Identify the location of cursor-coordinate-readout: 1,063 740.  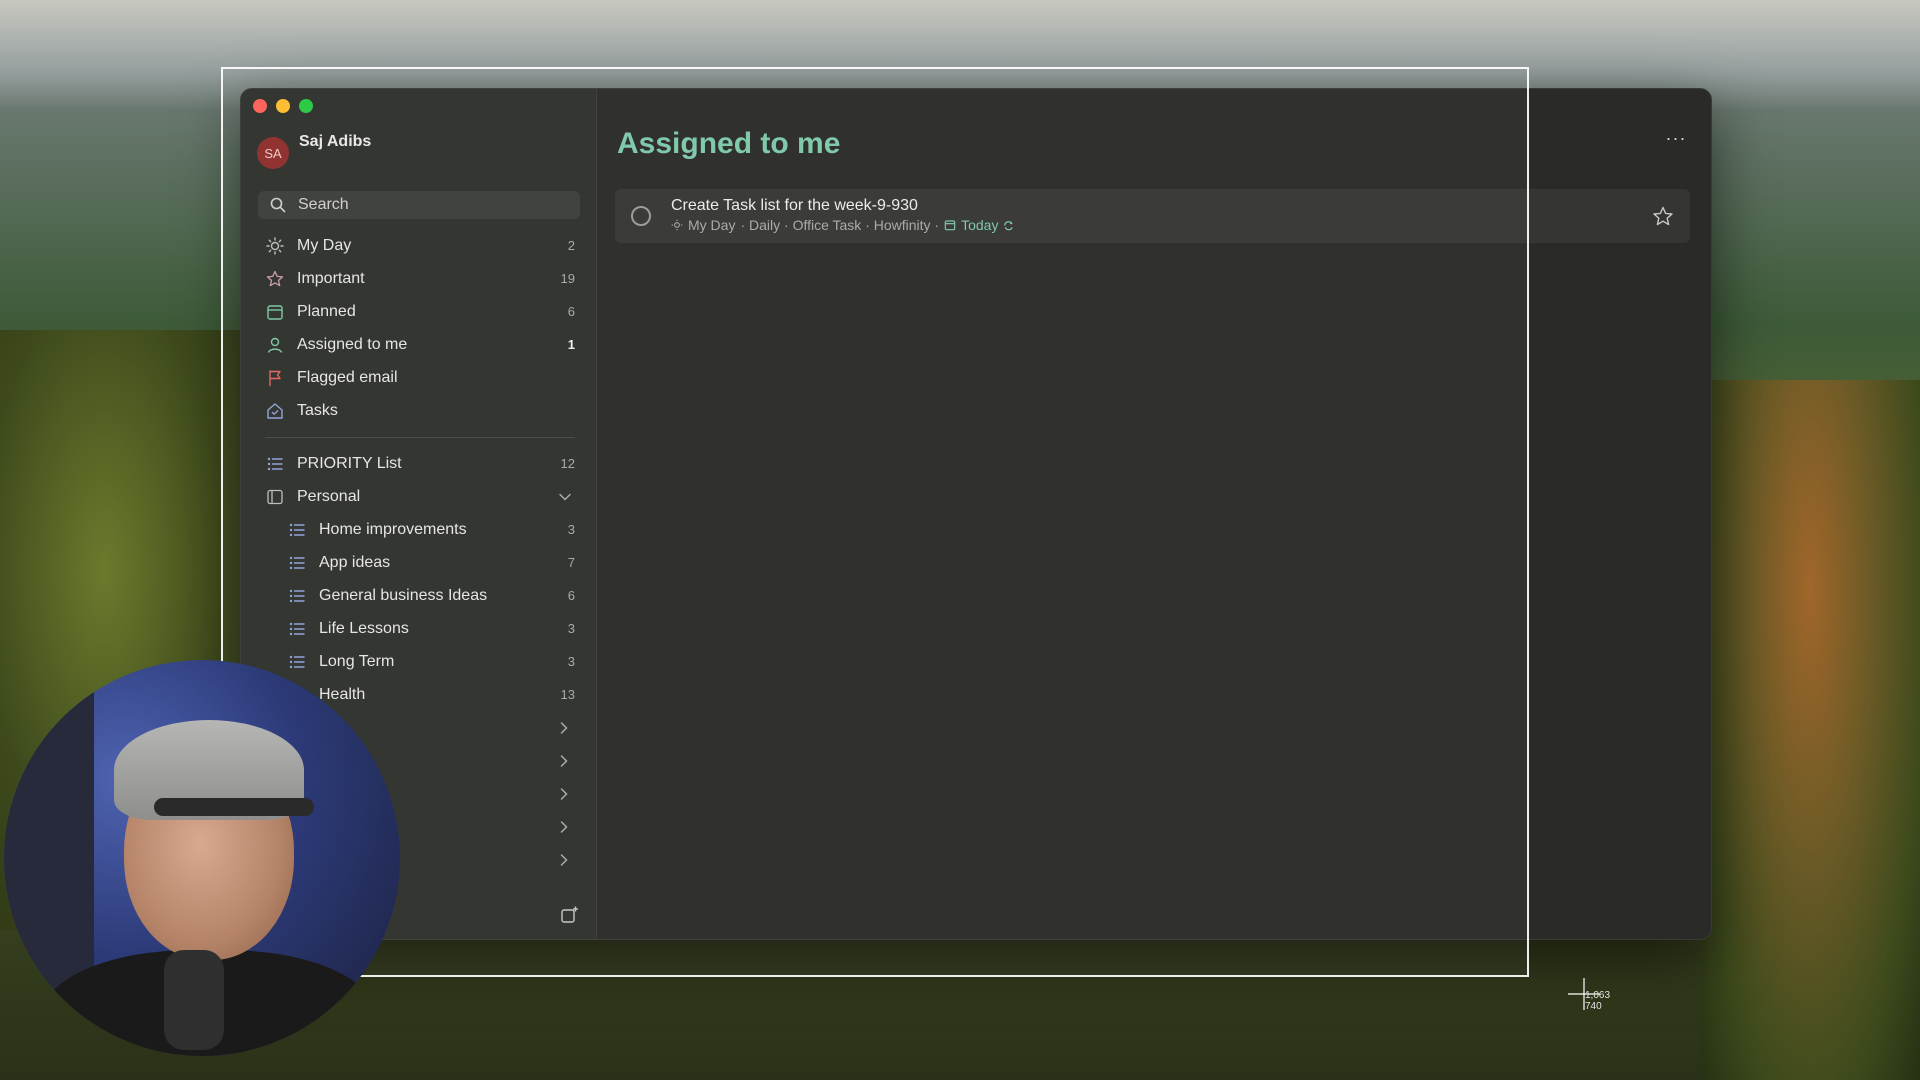
(1597, 1001).